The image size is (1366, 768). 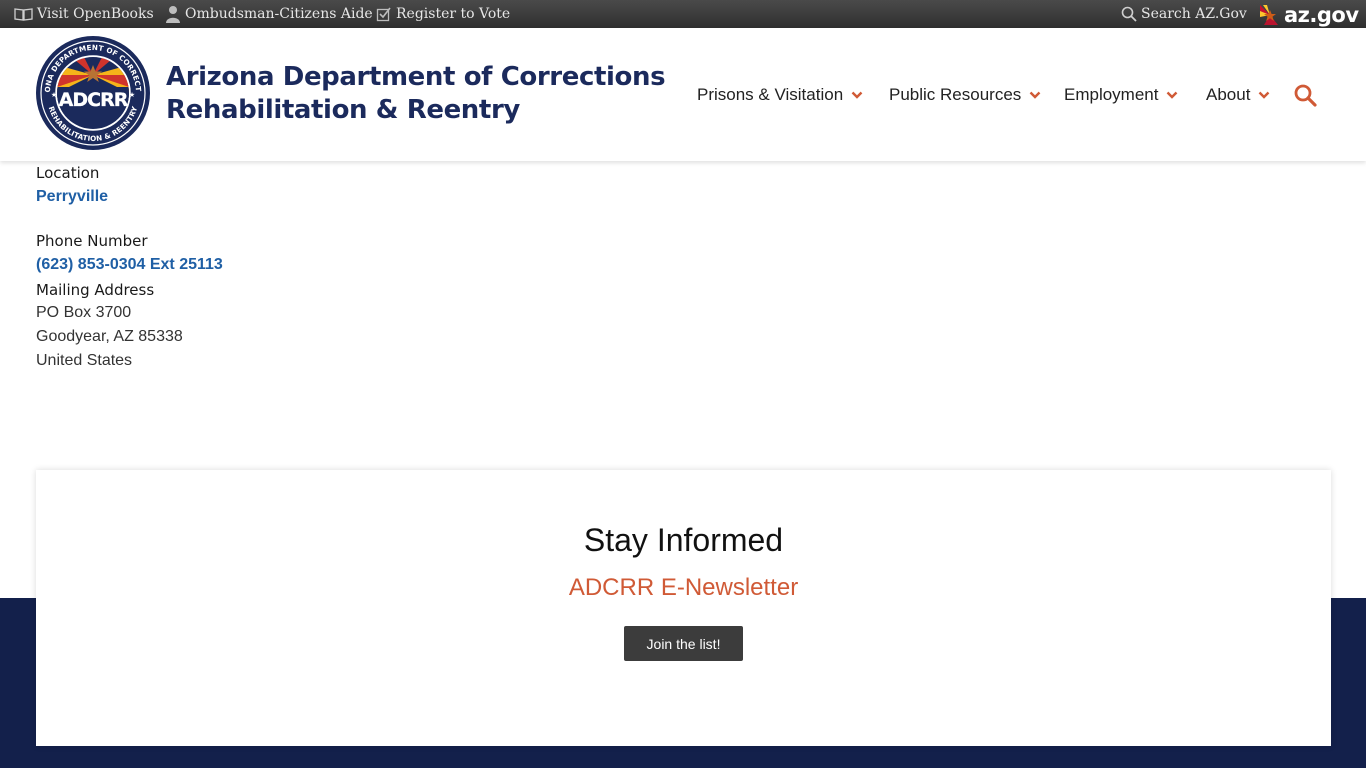 What do you see at coordinates (1194, 14) in the screenshot?
I see `search-azgov-label: Search AZ.Gov` at bounding box center [1194, 14].